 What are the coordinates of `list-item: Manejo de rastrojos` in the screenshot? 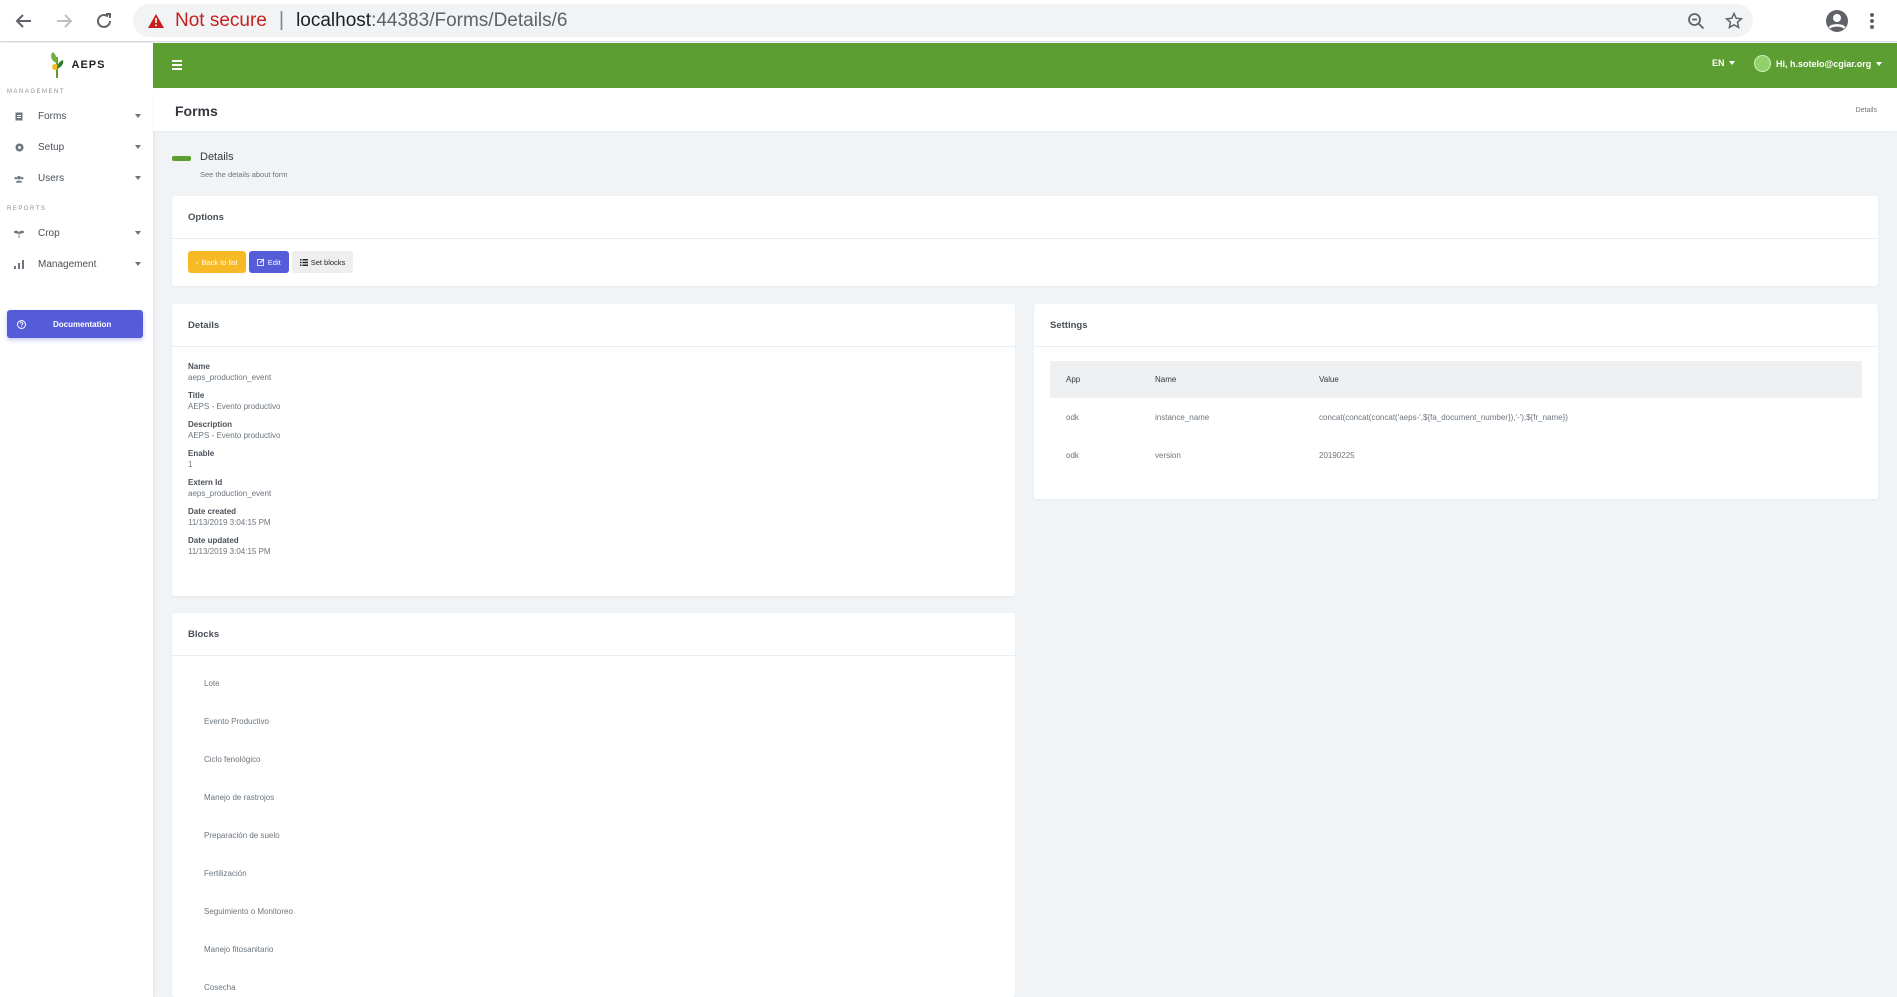 It's located at (239, 797).